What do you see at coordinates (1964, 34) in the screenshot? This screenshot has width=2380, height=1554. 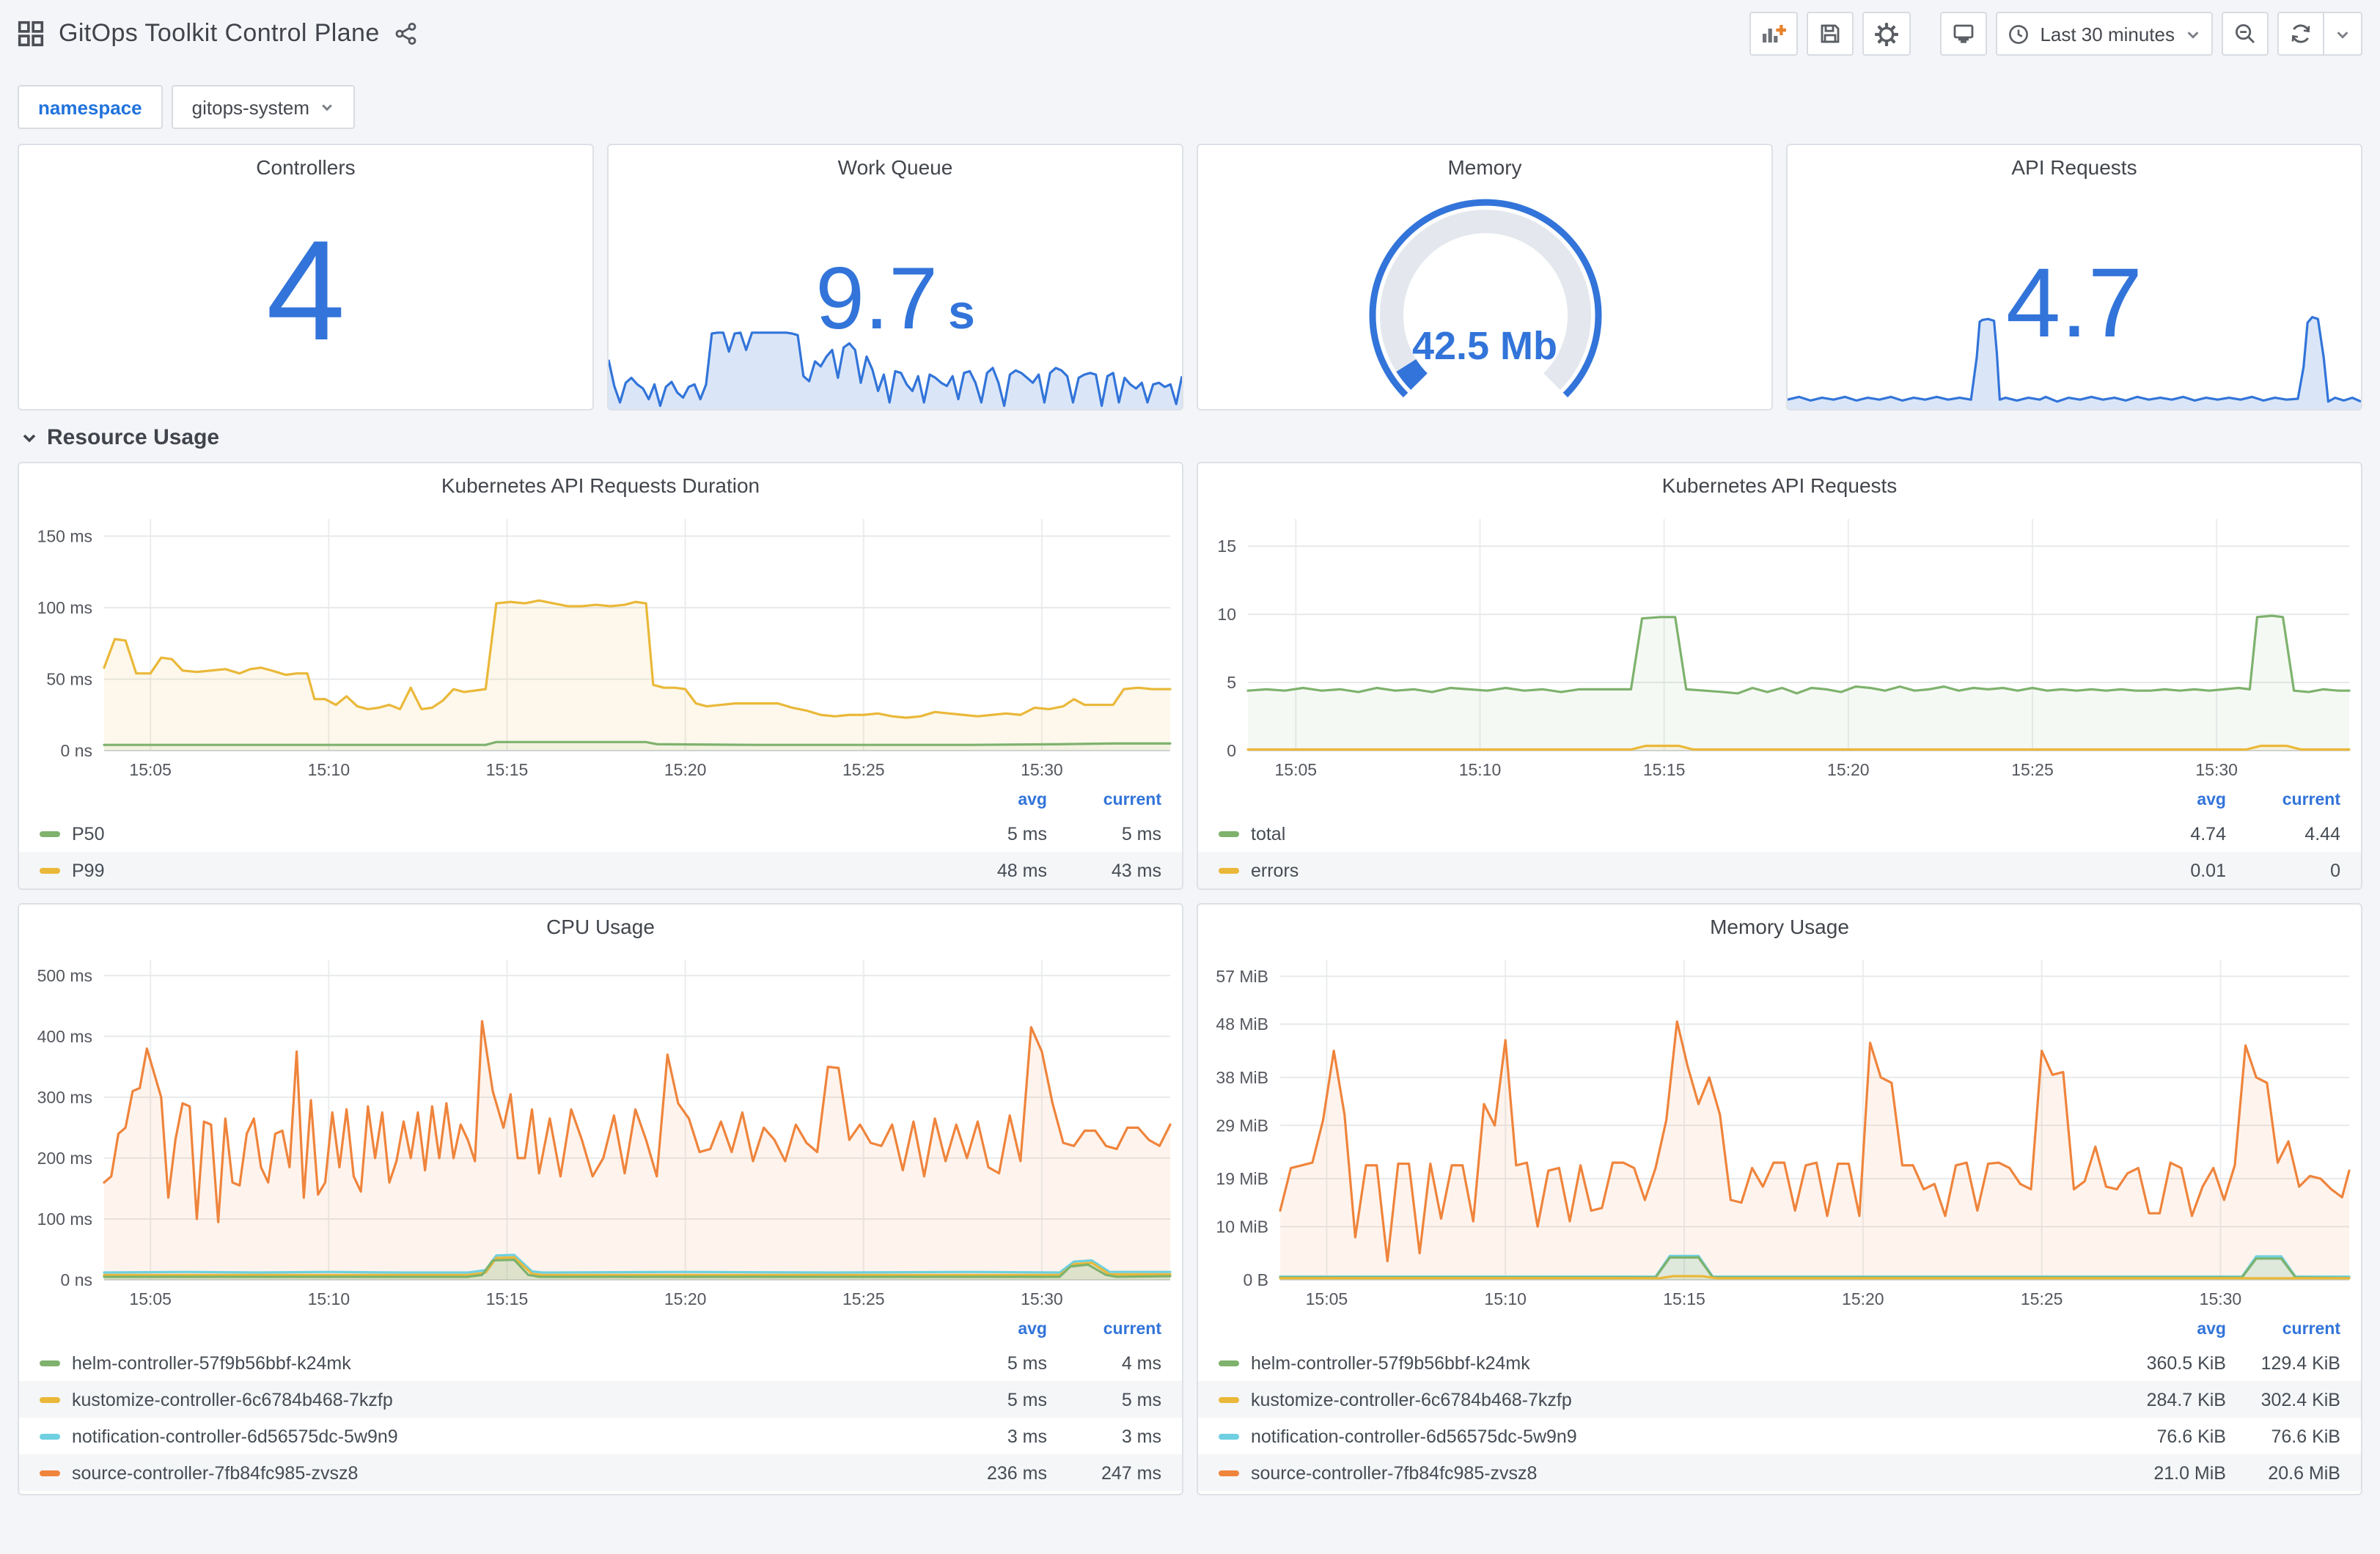 I see `tv-mode-button` at bounding box center [1964, 34].